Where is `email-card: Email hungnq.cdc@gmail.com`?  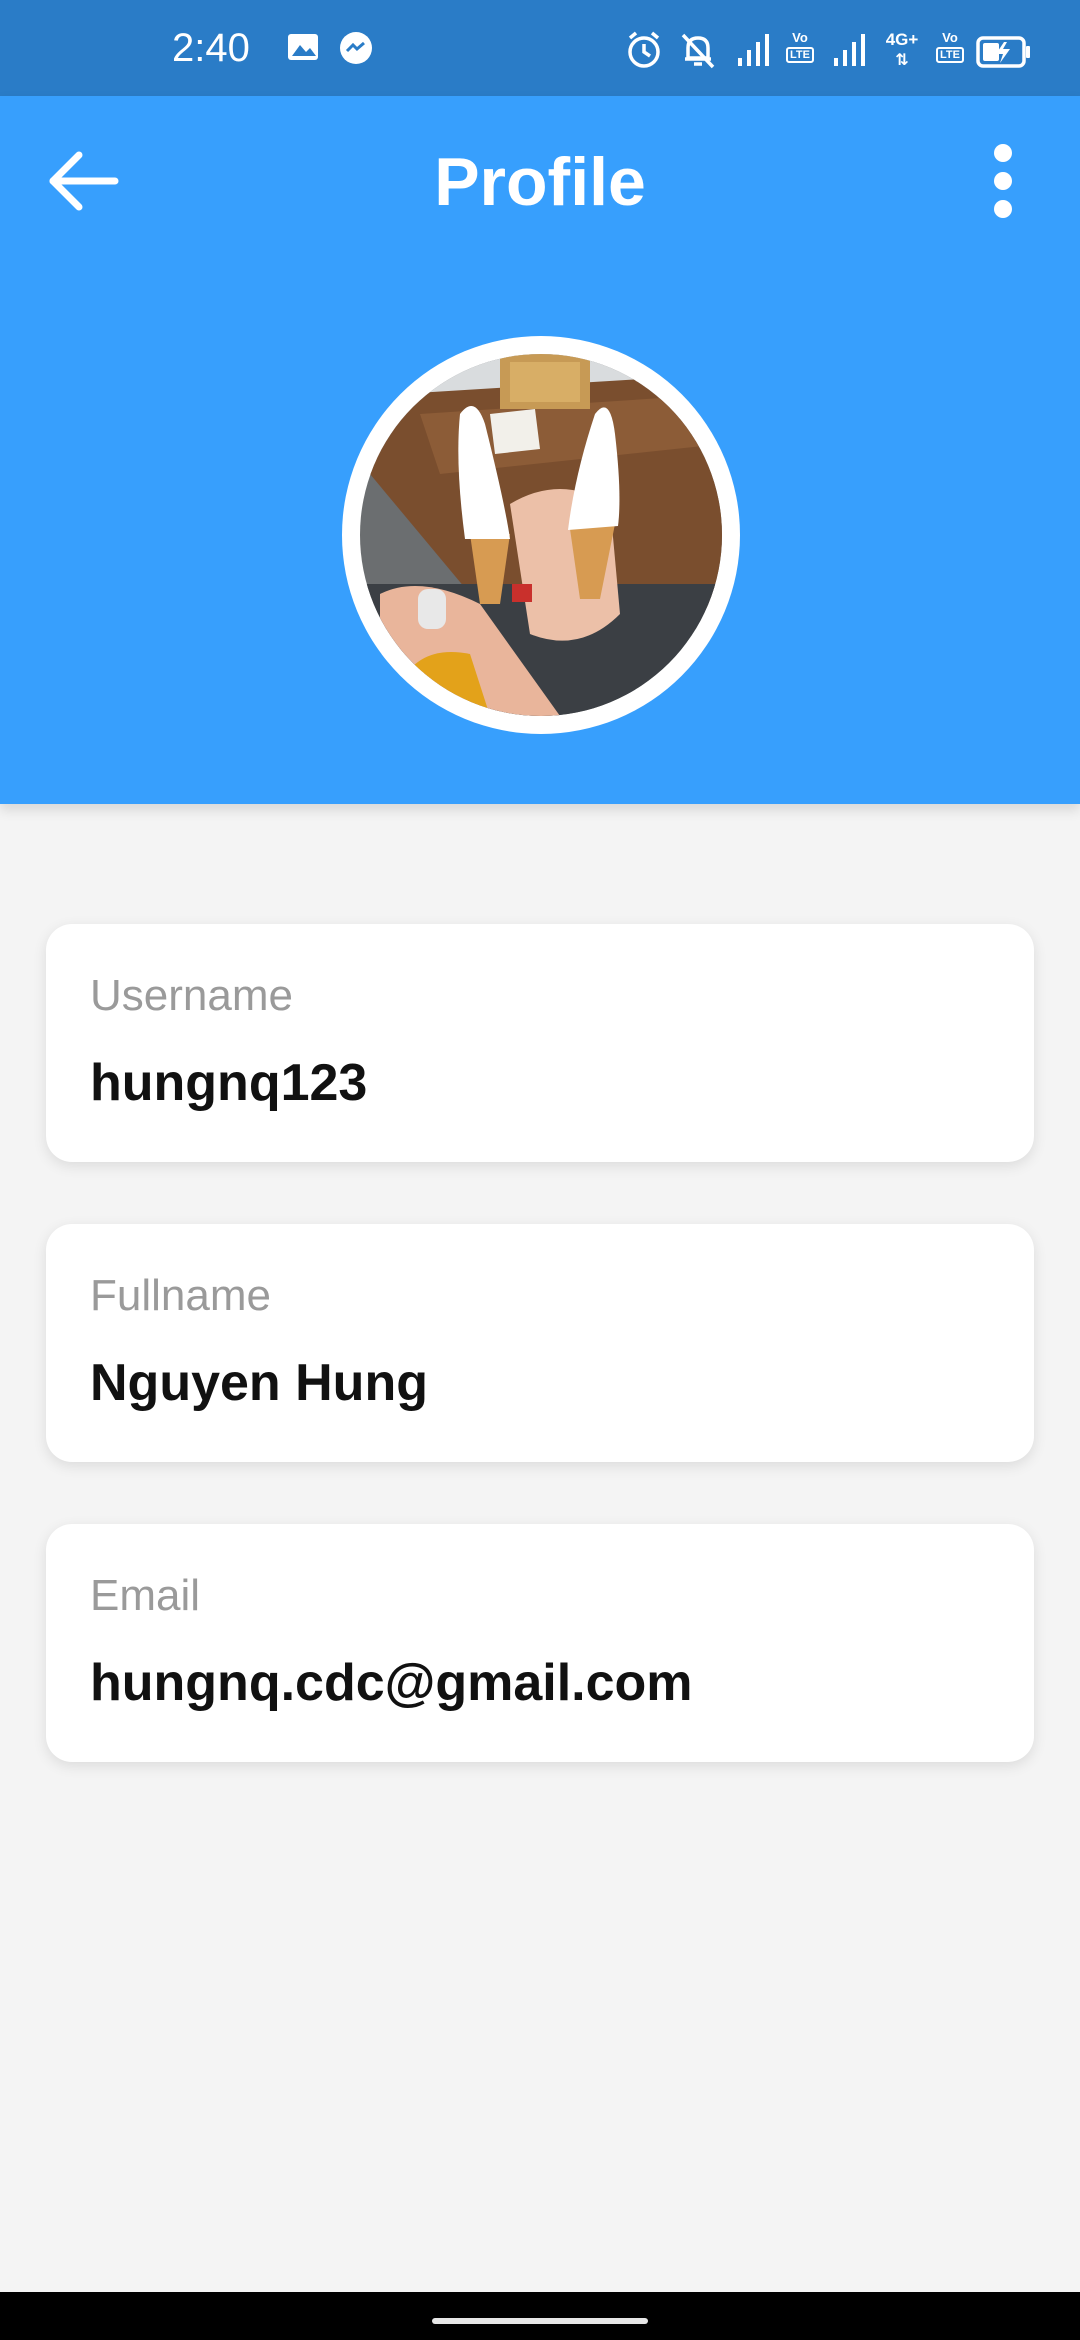 email-card: Email hungnq.cdc@gmail.com is located at coordinates (540, 1643).